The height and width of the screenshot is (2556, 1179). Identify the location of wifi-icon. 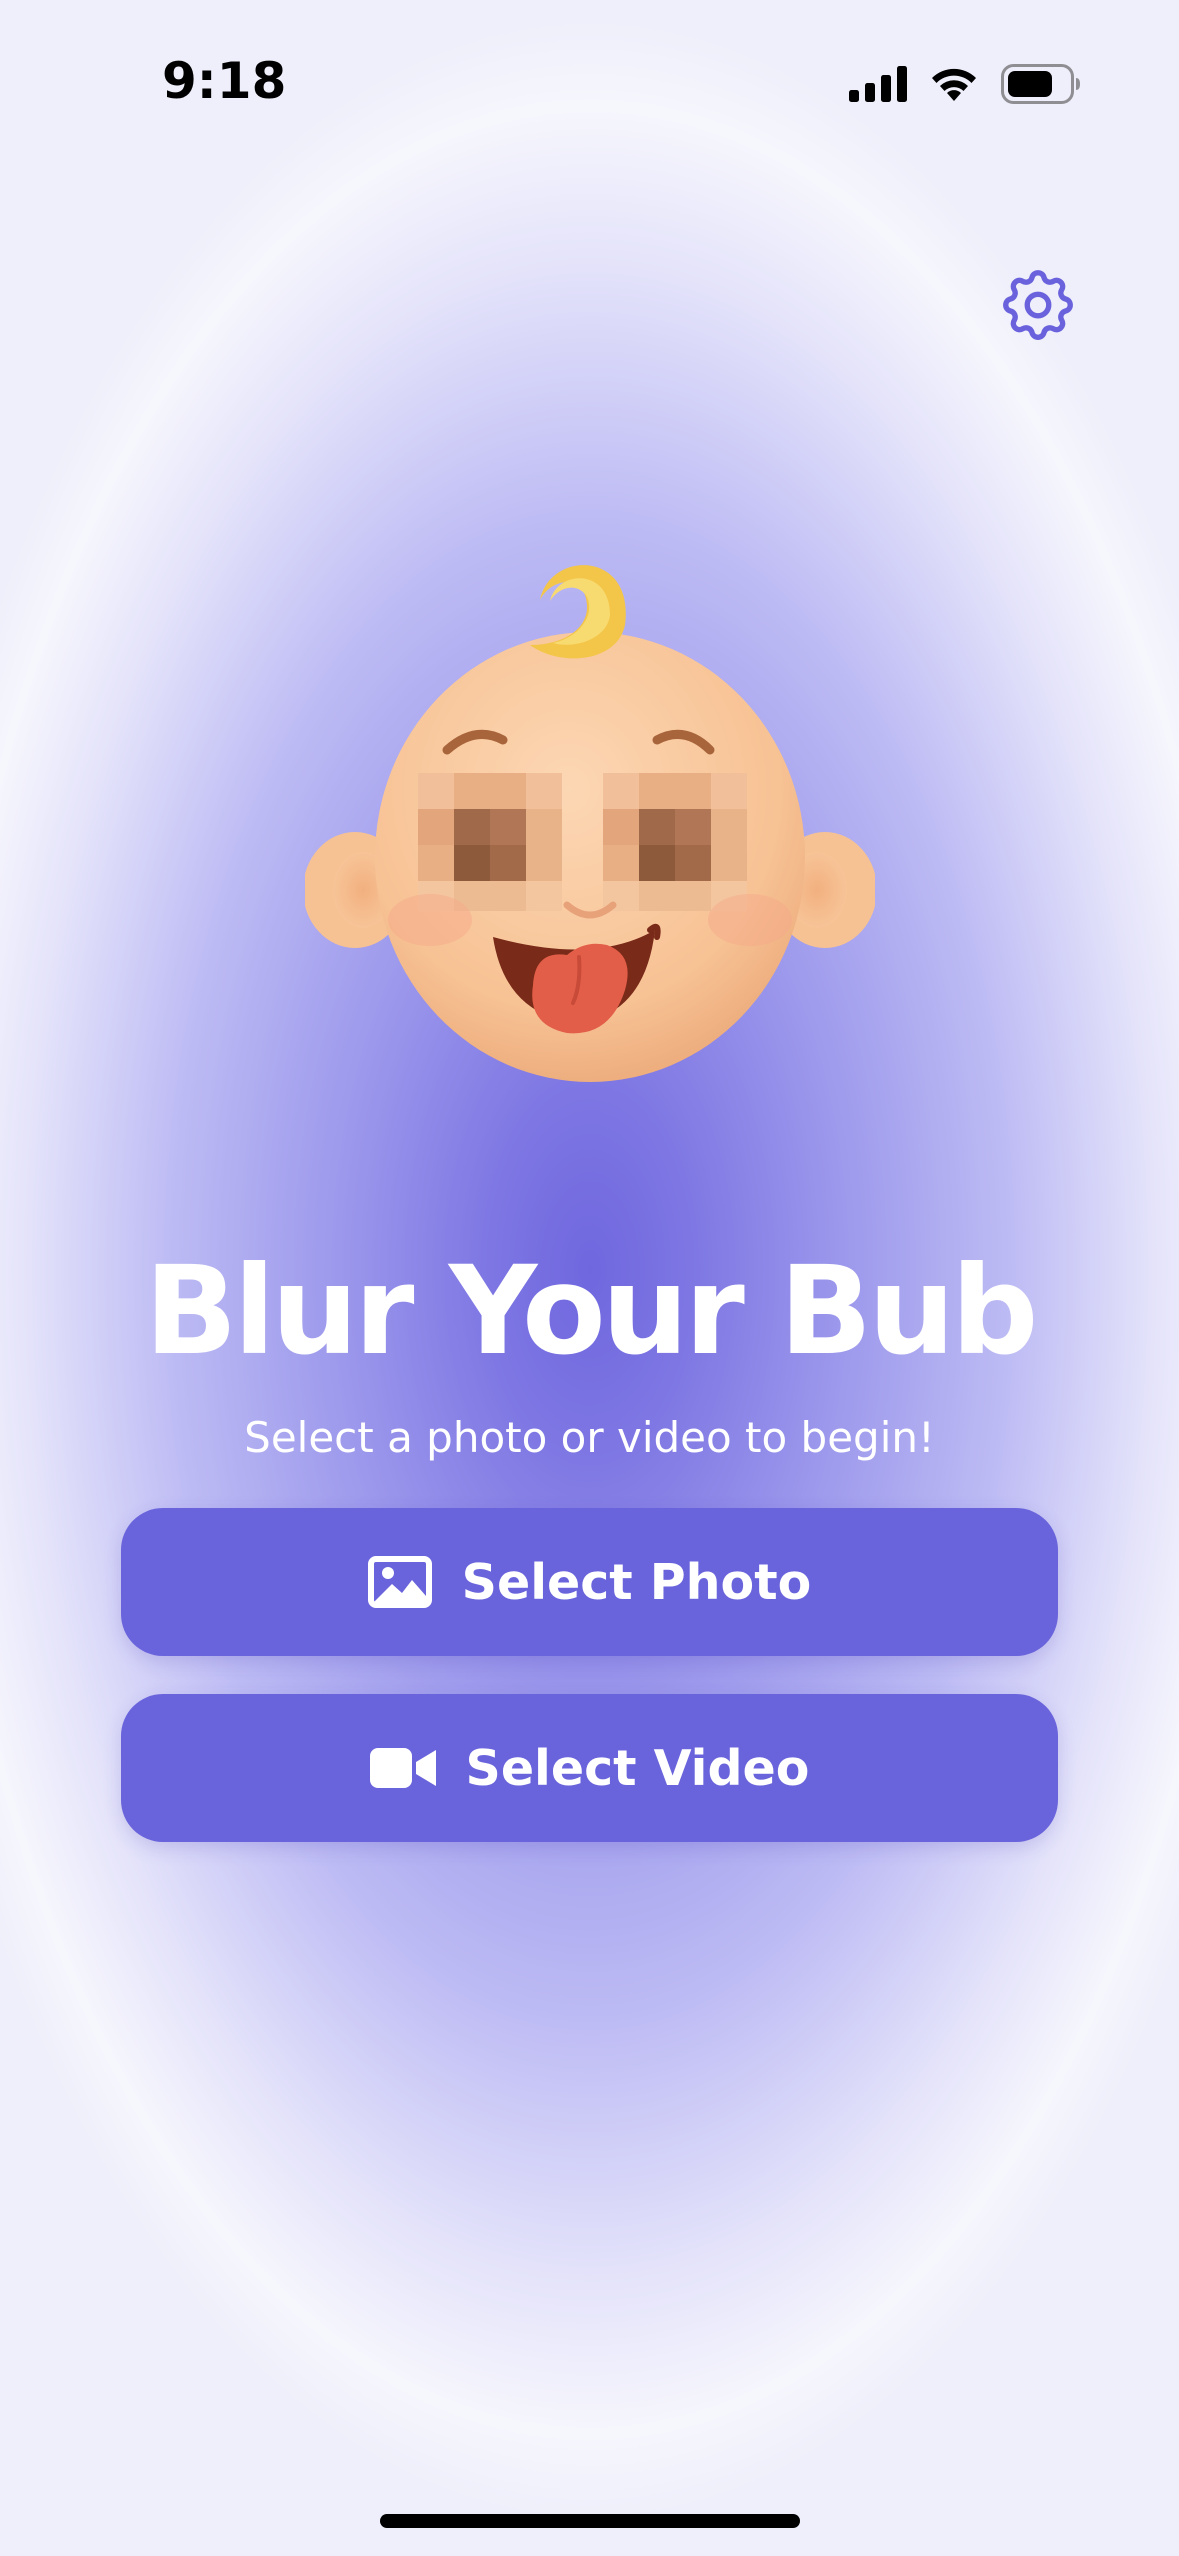
(954, 84).